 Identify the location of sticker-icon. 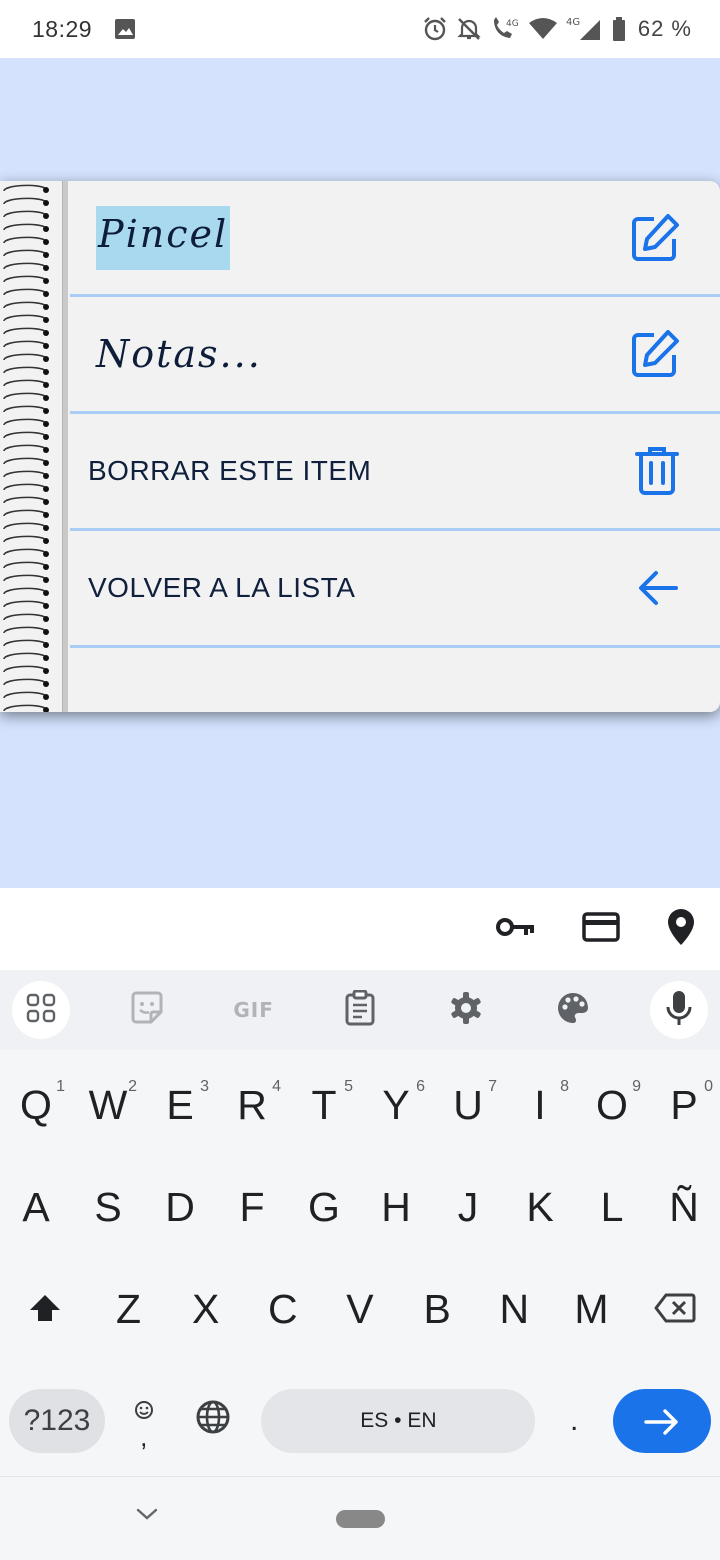
(147, 1010).